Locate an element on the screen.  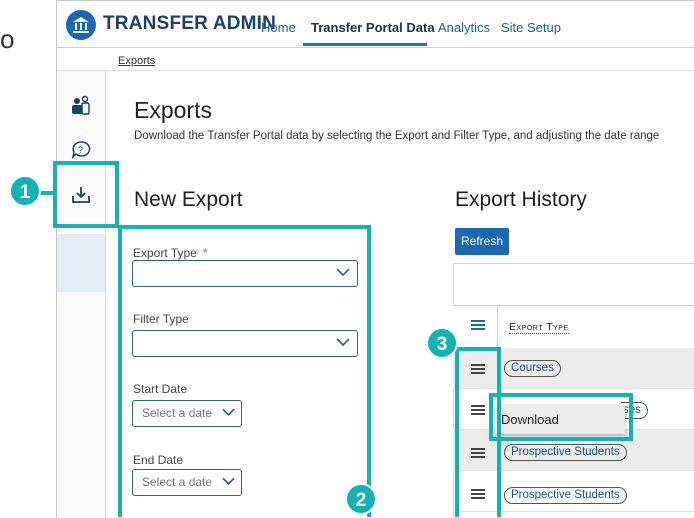
table-header-row is located at coordinates (573, 327).